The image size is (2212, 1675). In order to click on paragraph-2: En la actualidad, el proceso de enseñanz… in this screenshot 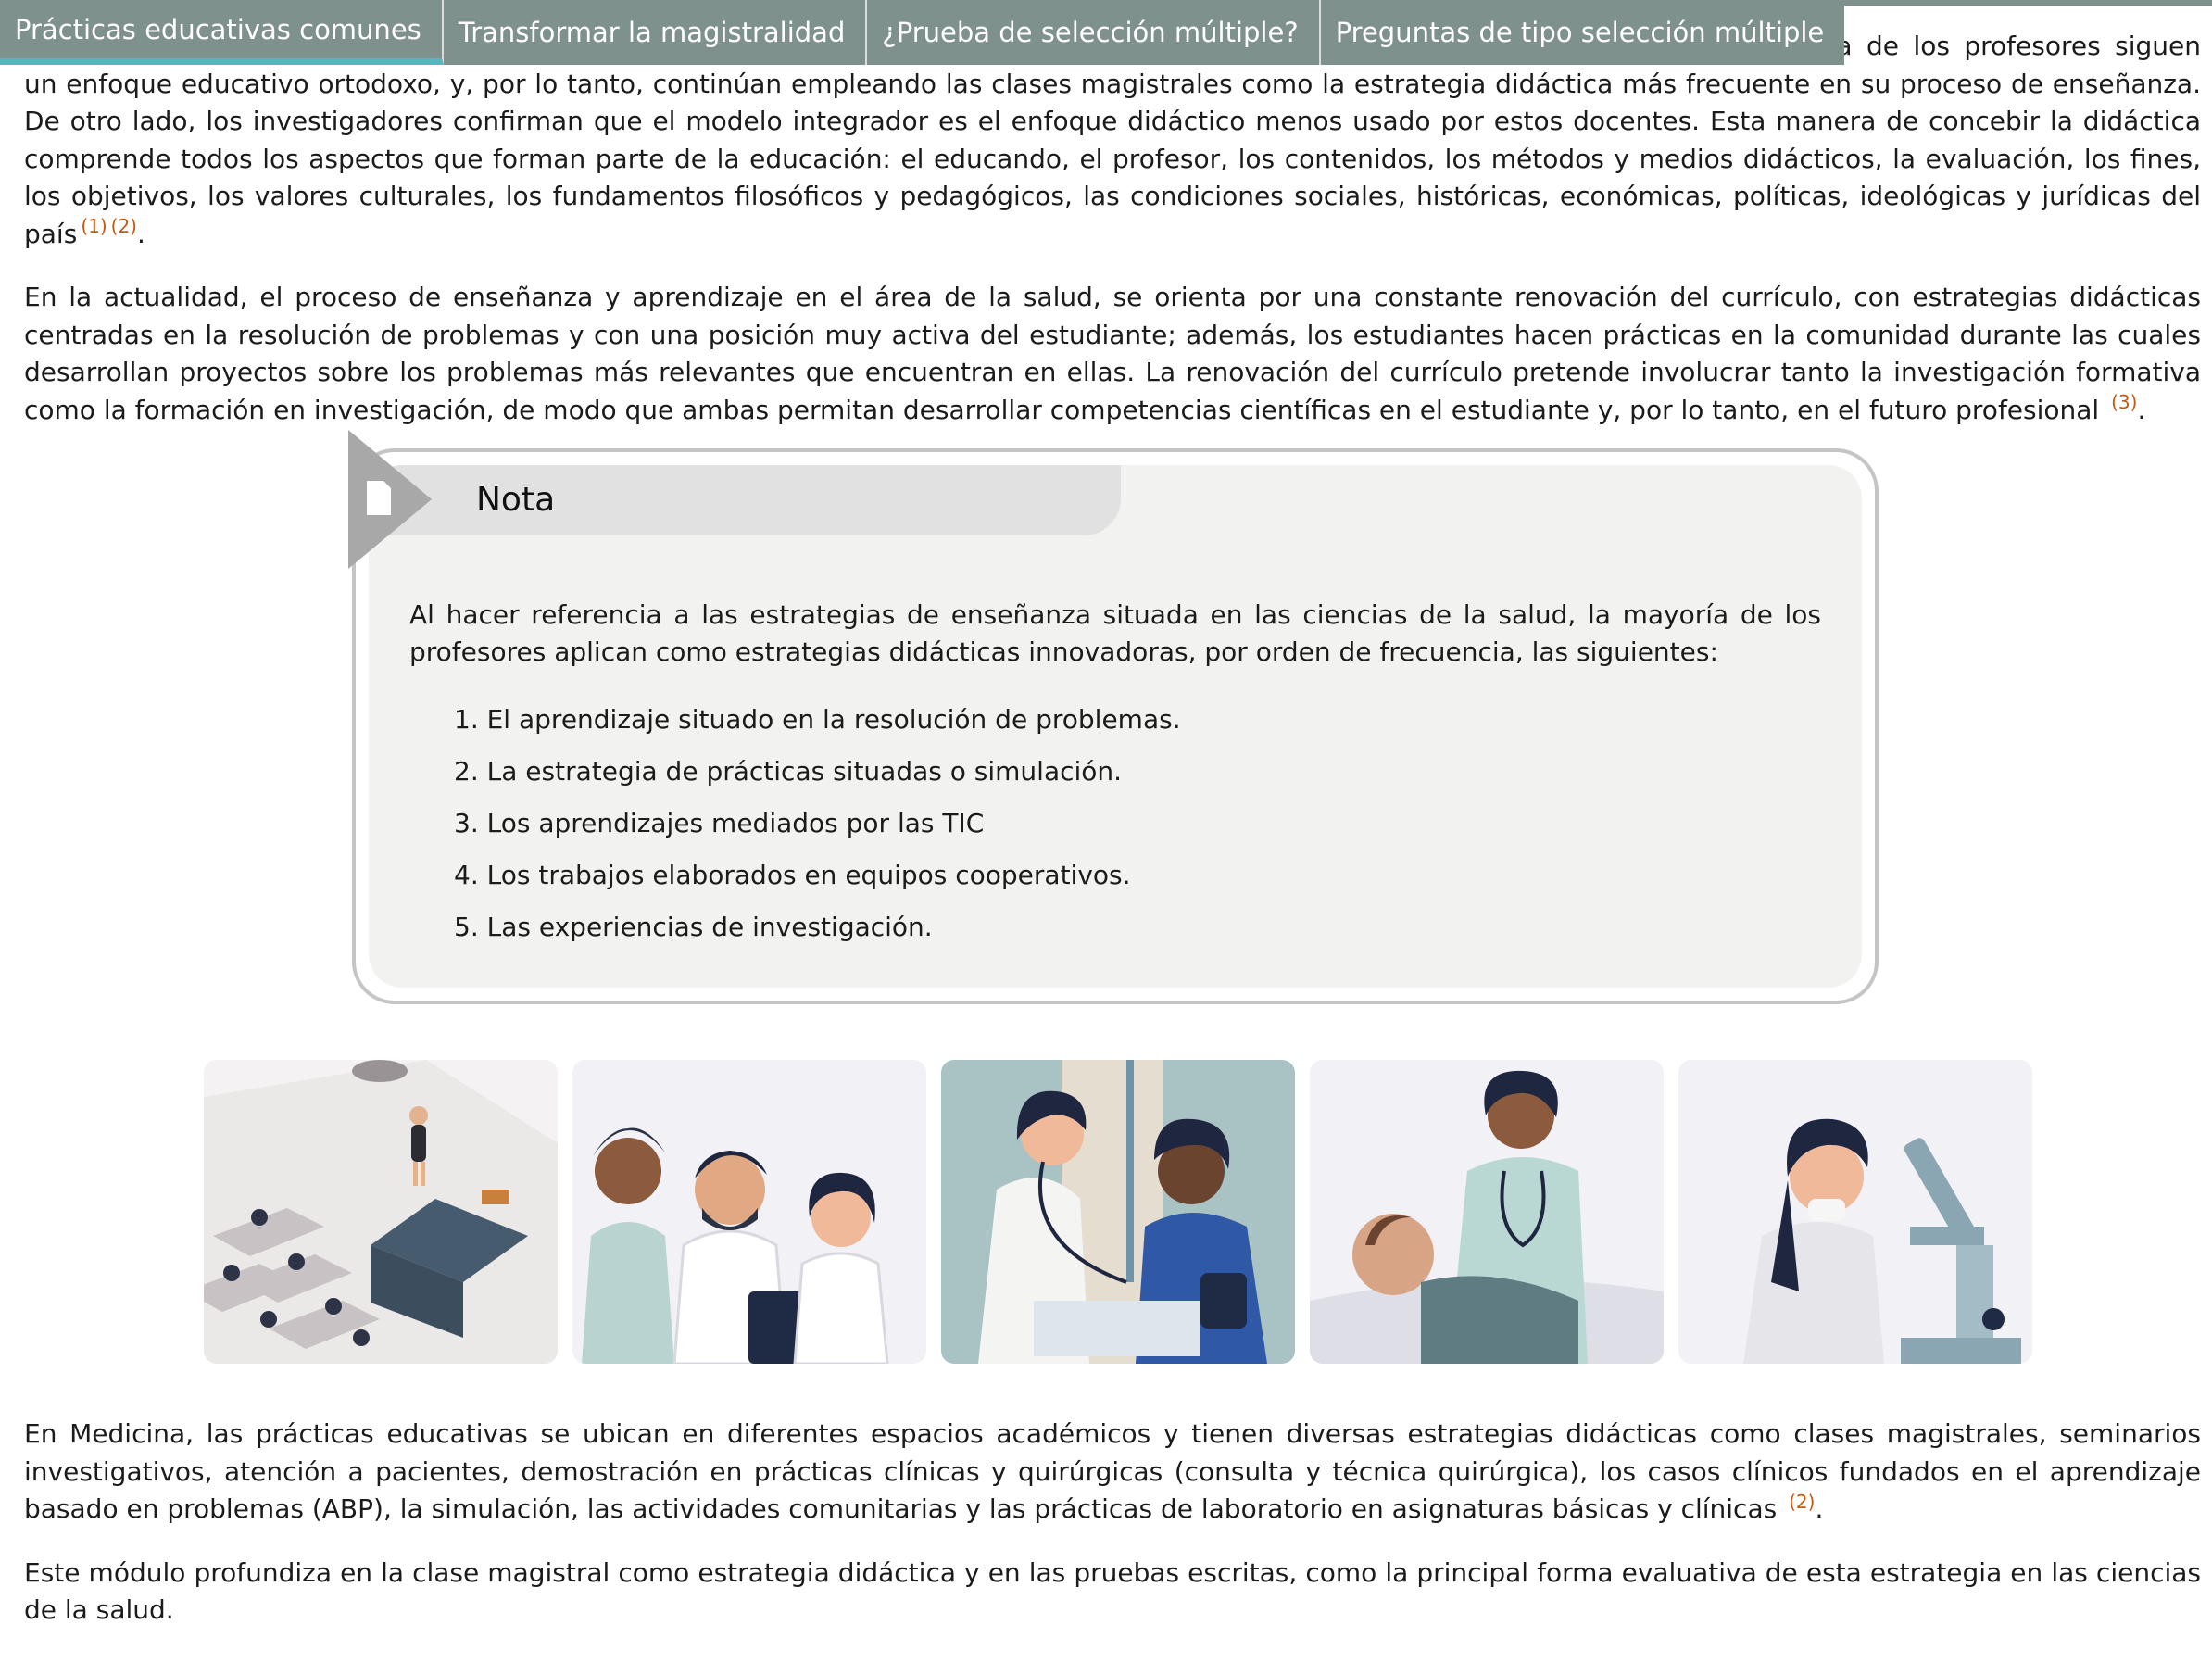, I will do `click(1112, 353)`.